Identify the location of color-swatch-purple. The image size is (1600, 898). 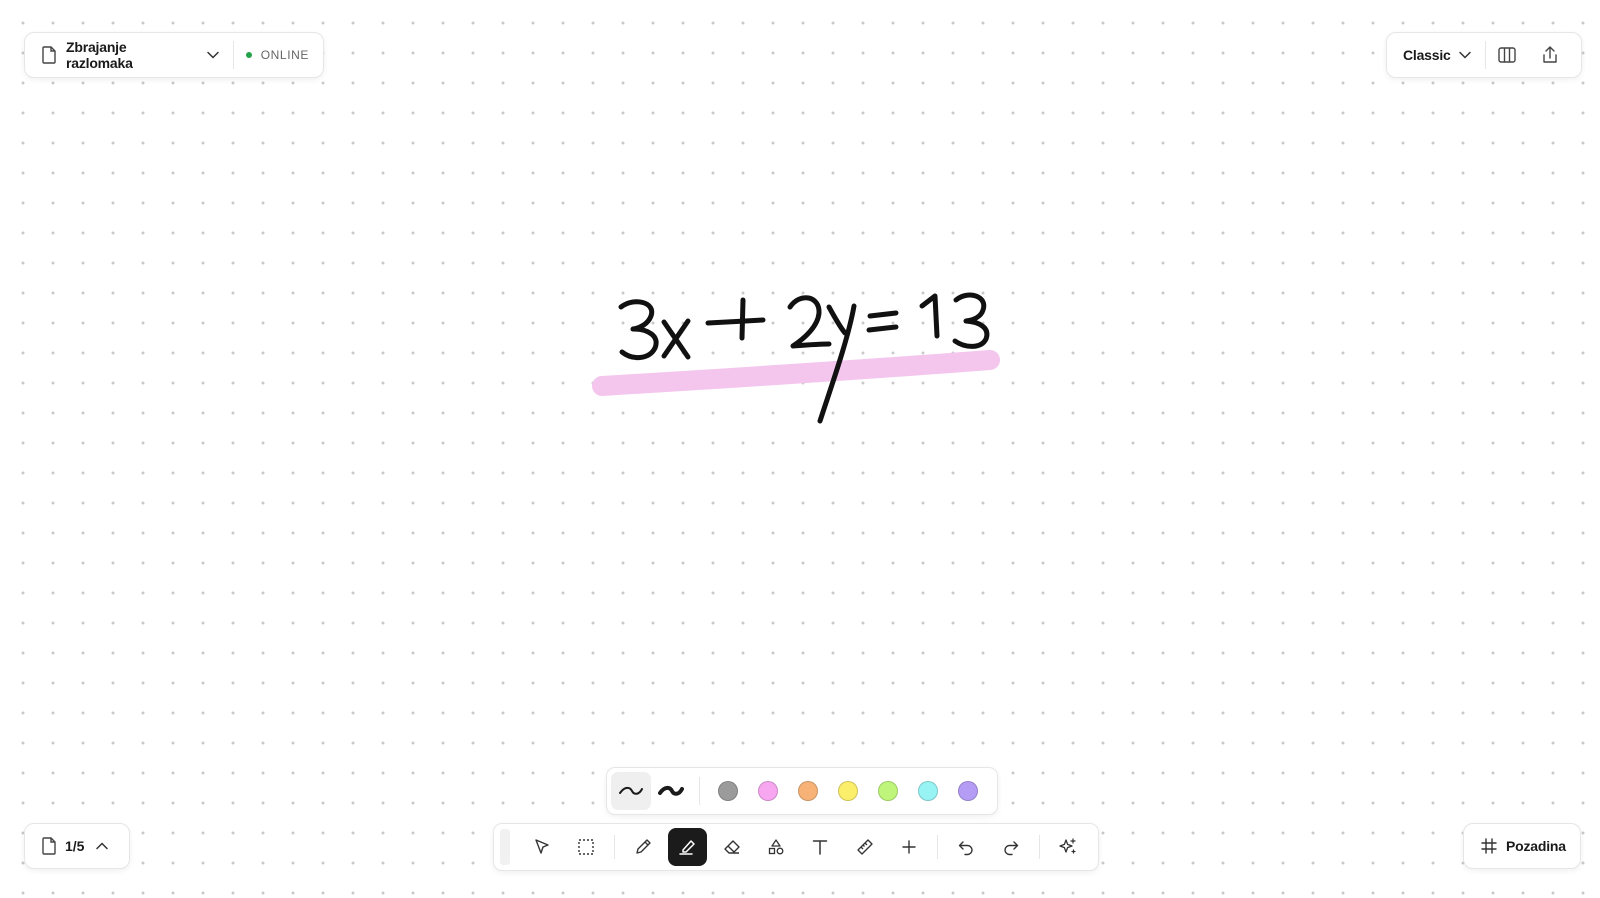
(968, 791).